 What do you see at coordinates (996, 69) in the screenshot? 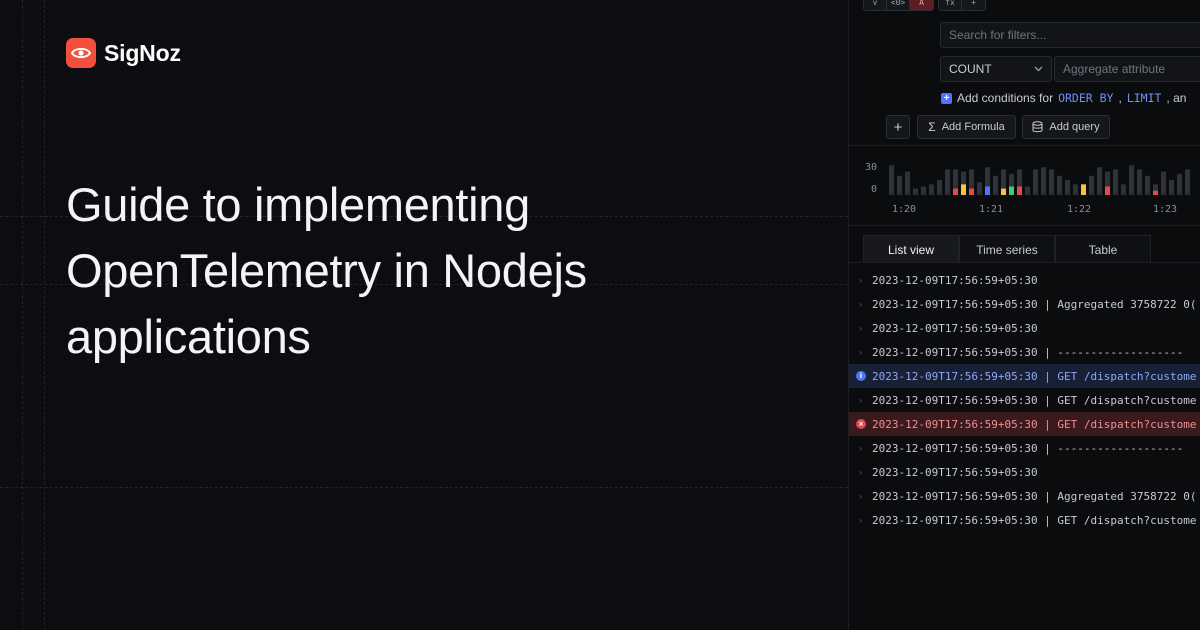
I see `aggregate-operator-select: COUNT` at bounding box center [996, 69].